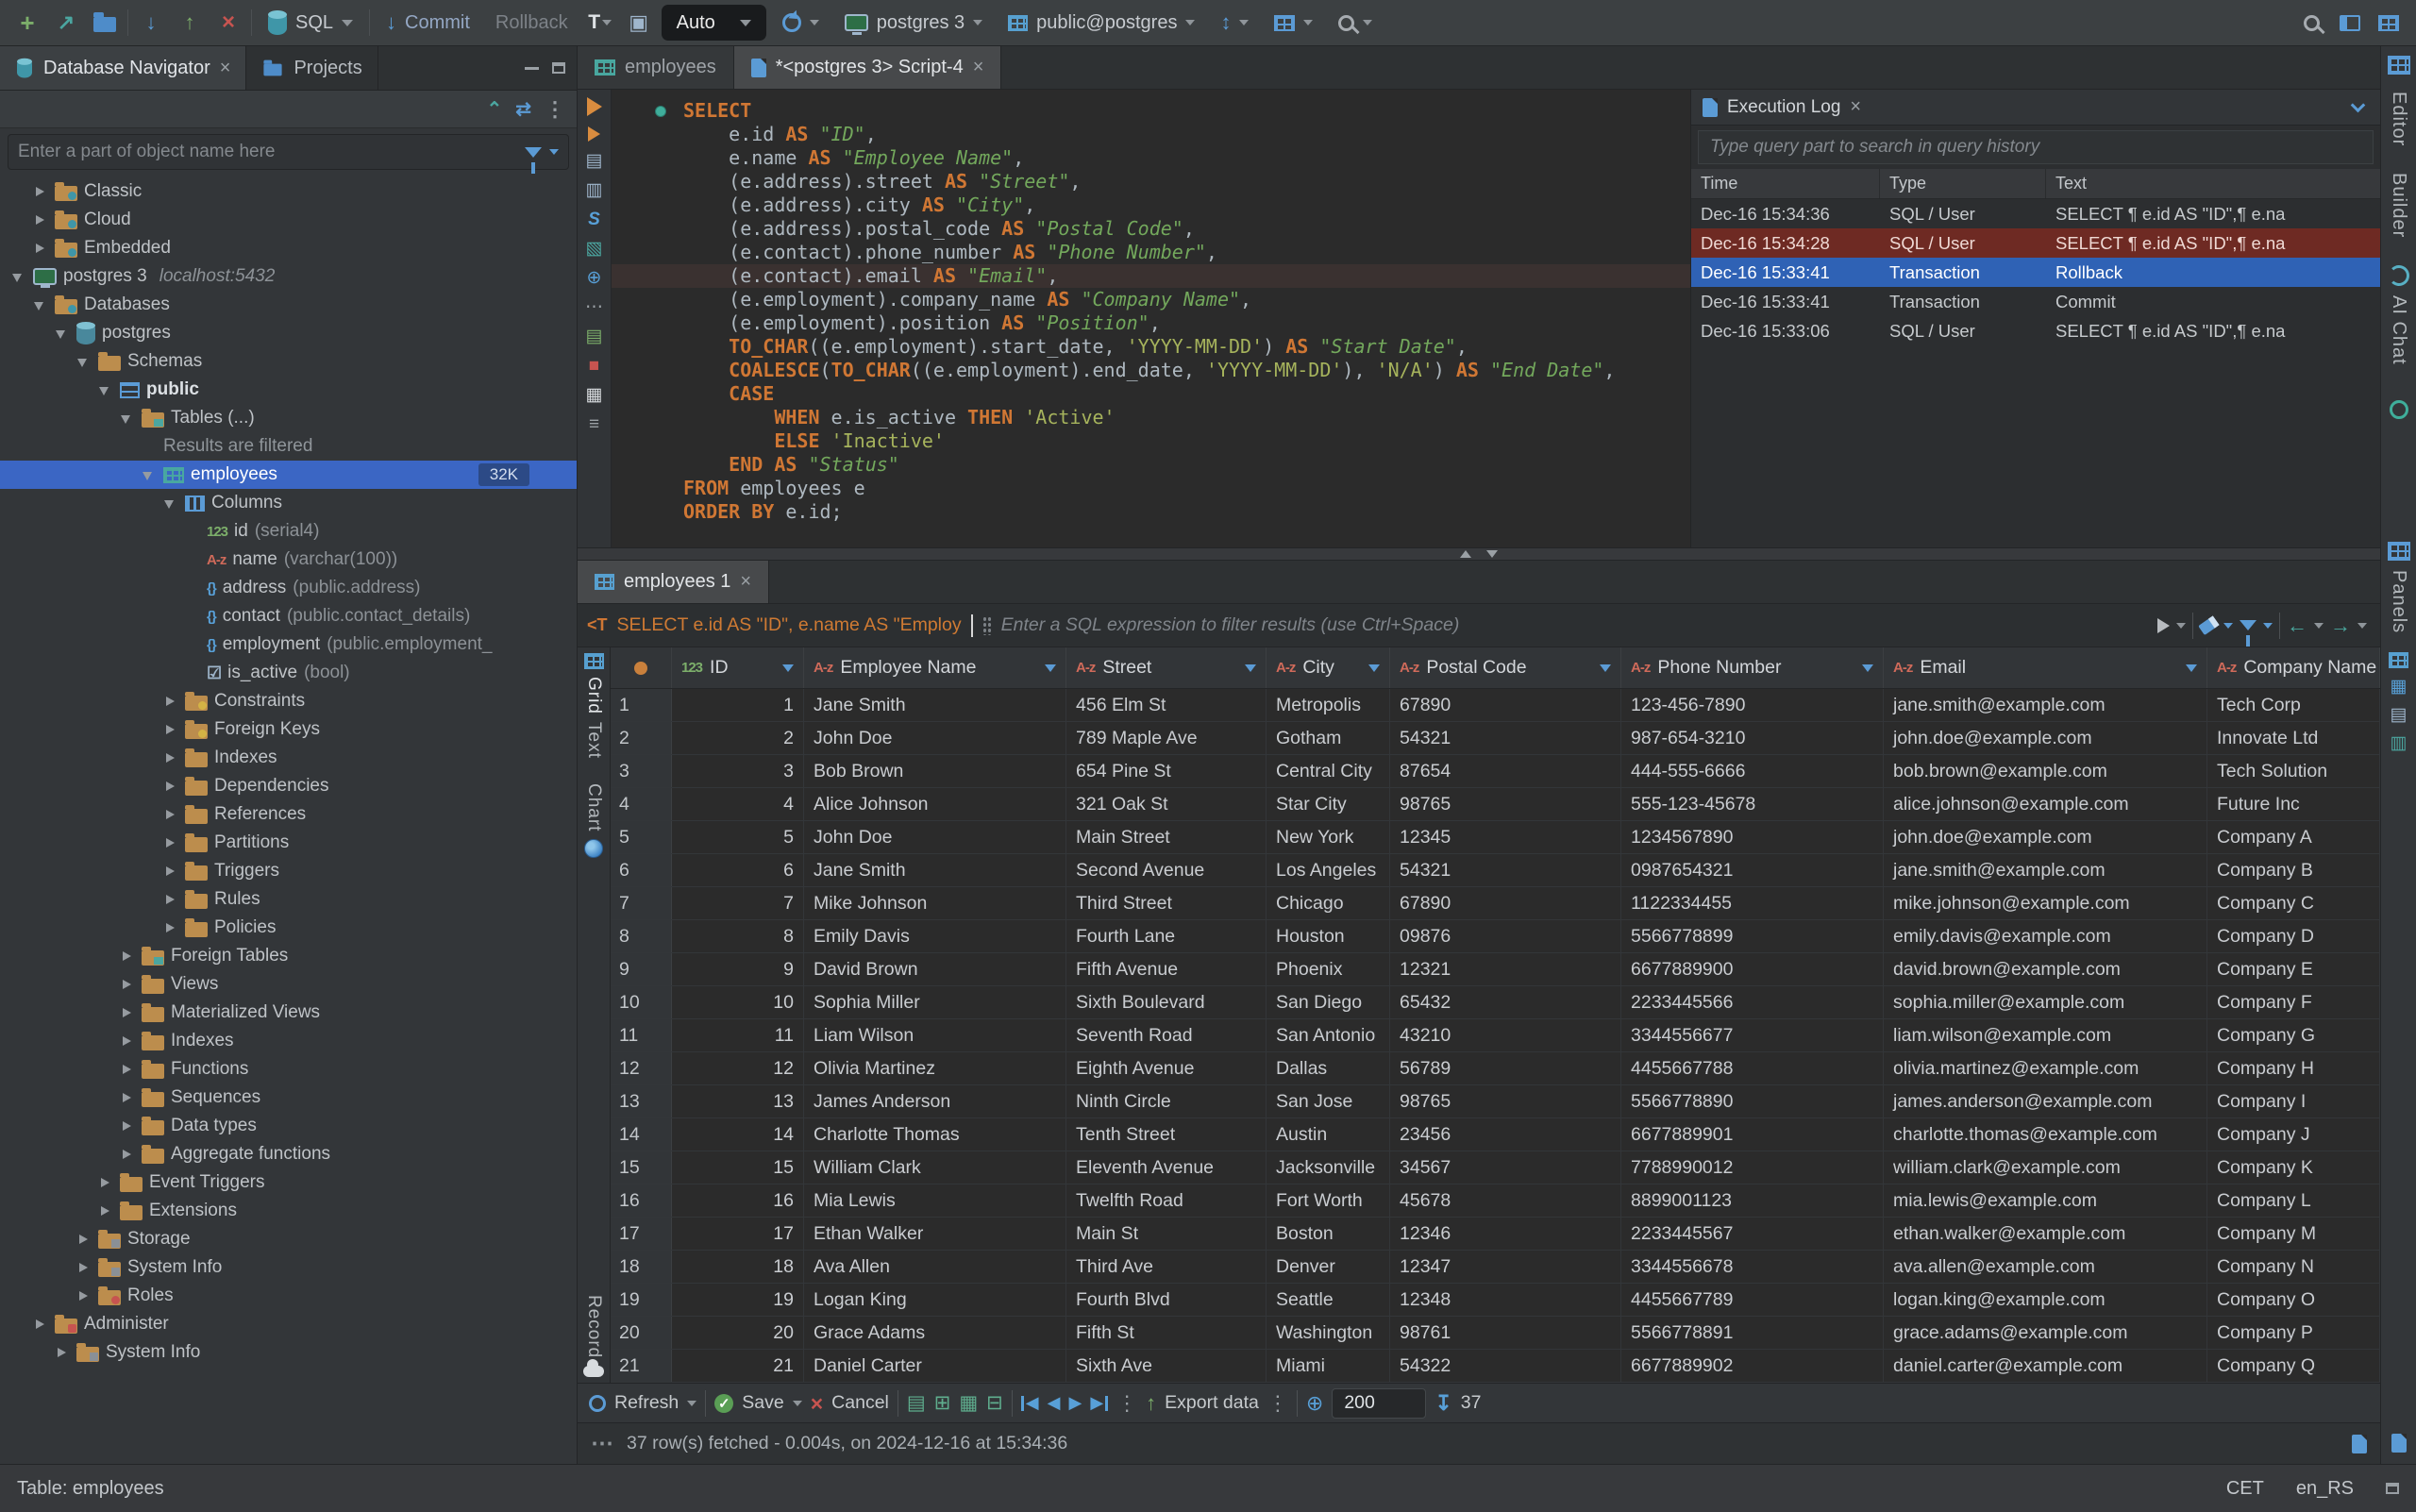 This screenshot has height=1512, width=2416. I want to click on row-number: 14, so click(641, 1134).